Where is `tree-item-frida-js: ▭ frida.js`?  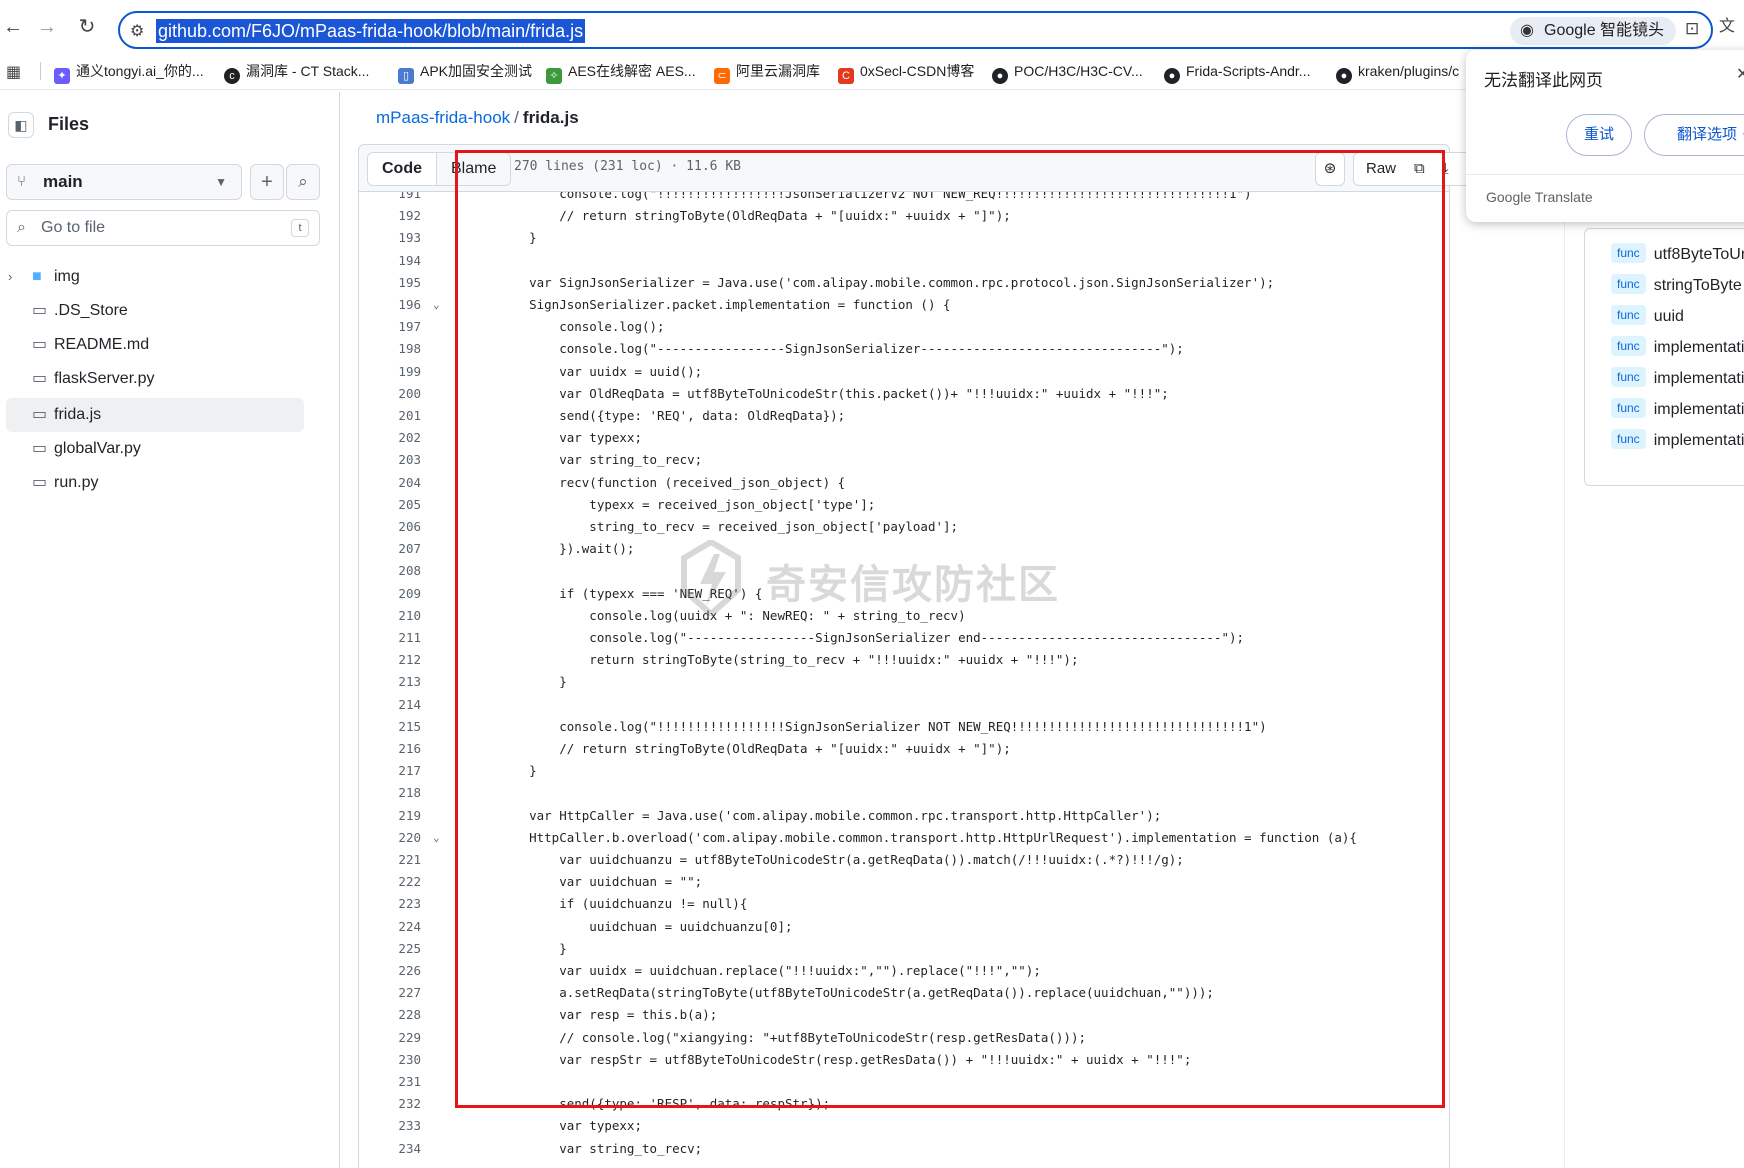
tree-item-frida-js: ▭ frida.js is located at coordinates (155, 415).